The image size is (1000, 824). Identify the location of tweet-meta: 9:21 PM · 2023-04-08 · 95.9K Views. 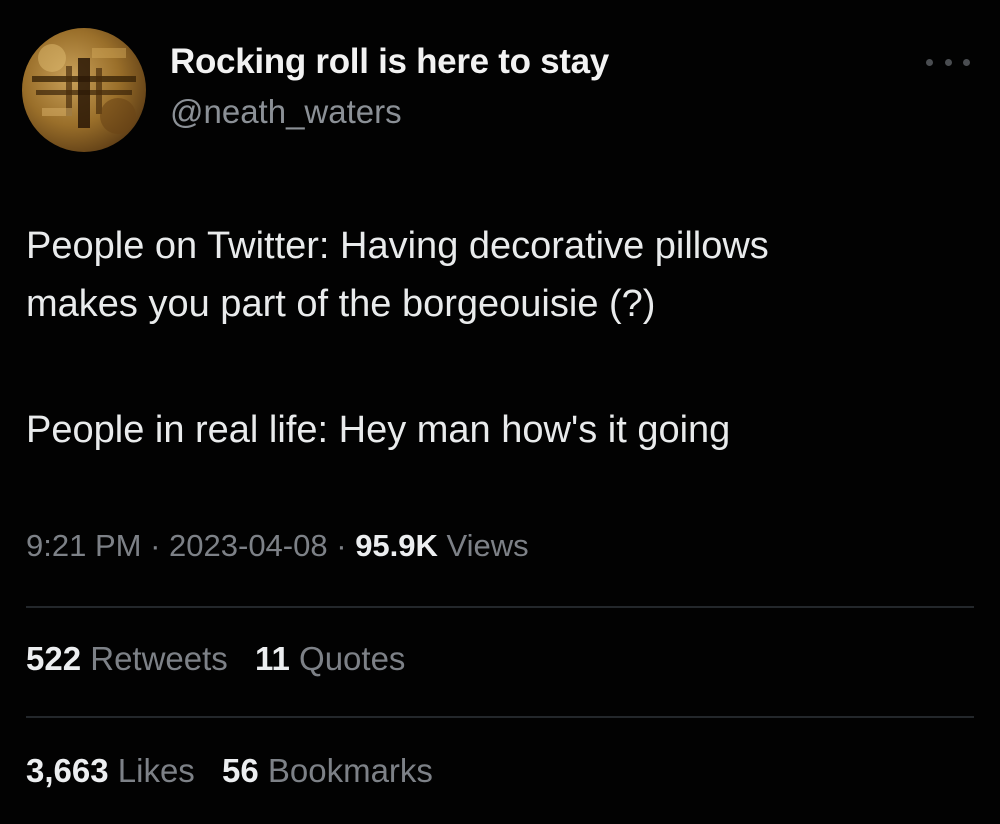
(277, 546).